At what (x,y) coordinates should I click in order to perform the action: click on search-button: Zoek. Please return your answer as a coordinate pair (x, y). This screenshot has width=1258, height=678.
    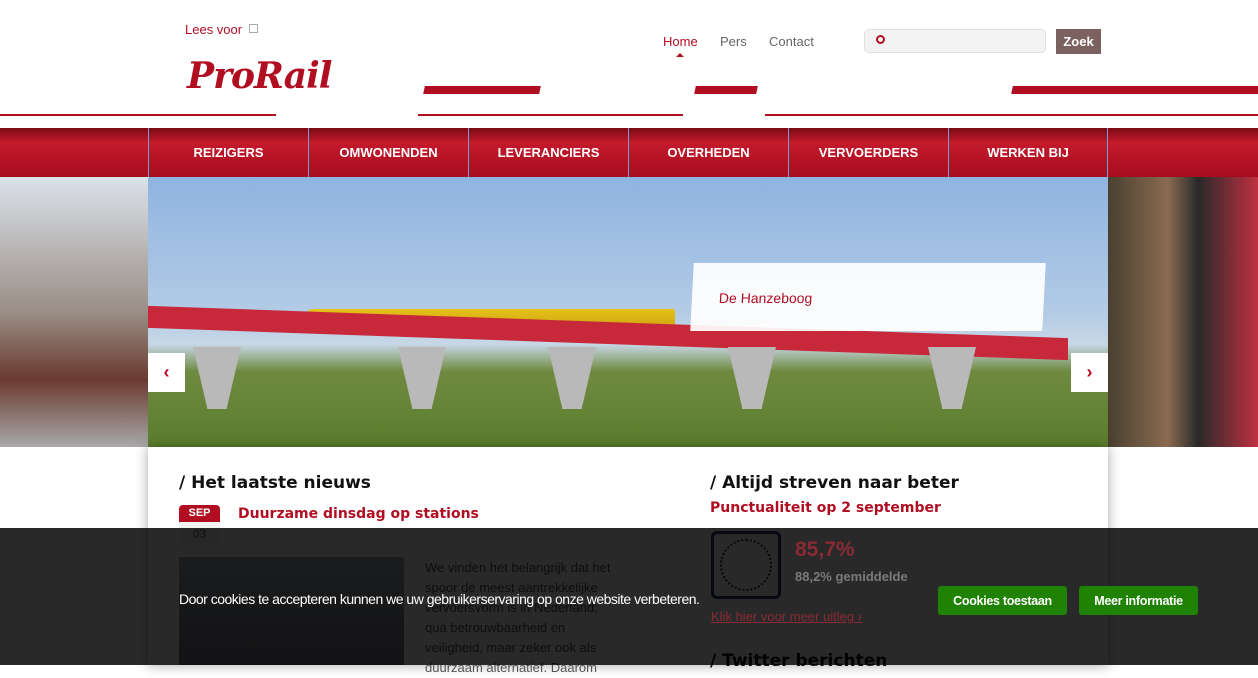
    Looking at the image, I should click on (1078, 41).